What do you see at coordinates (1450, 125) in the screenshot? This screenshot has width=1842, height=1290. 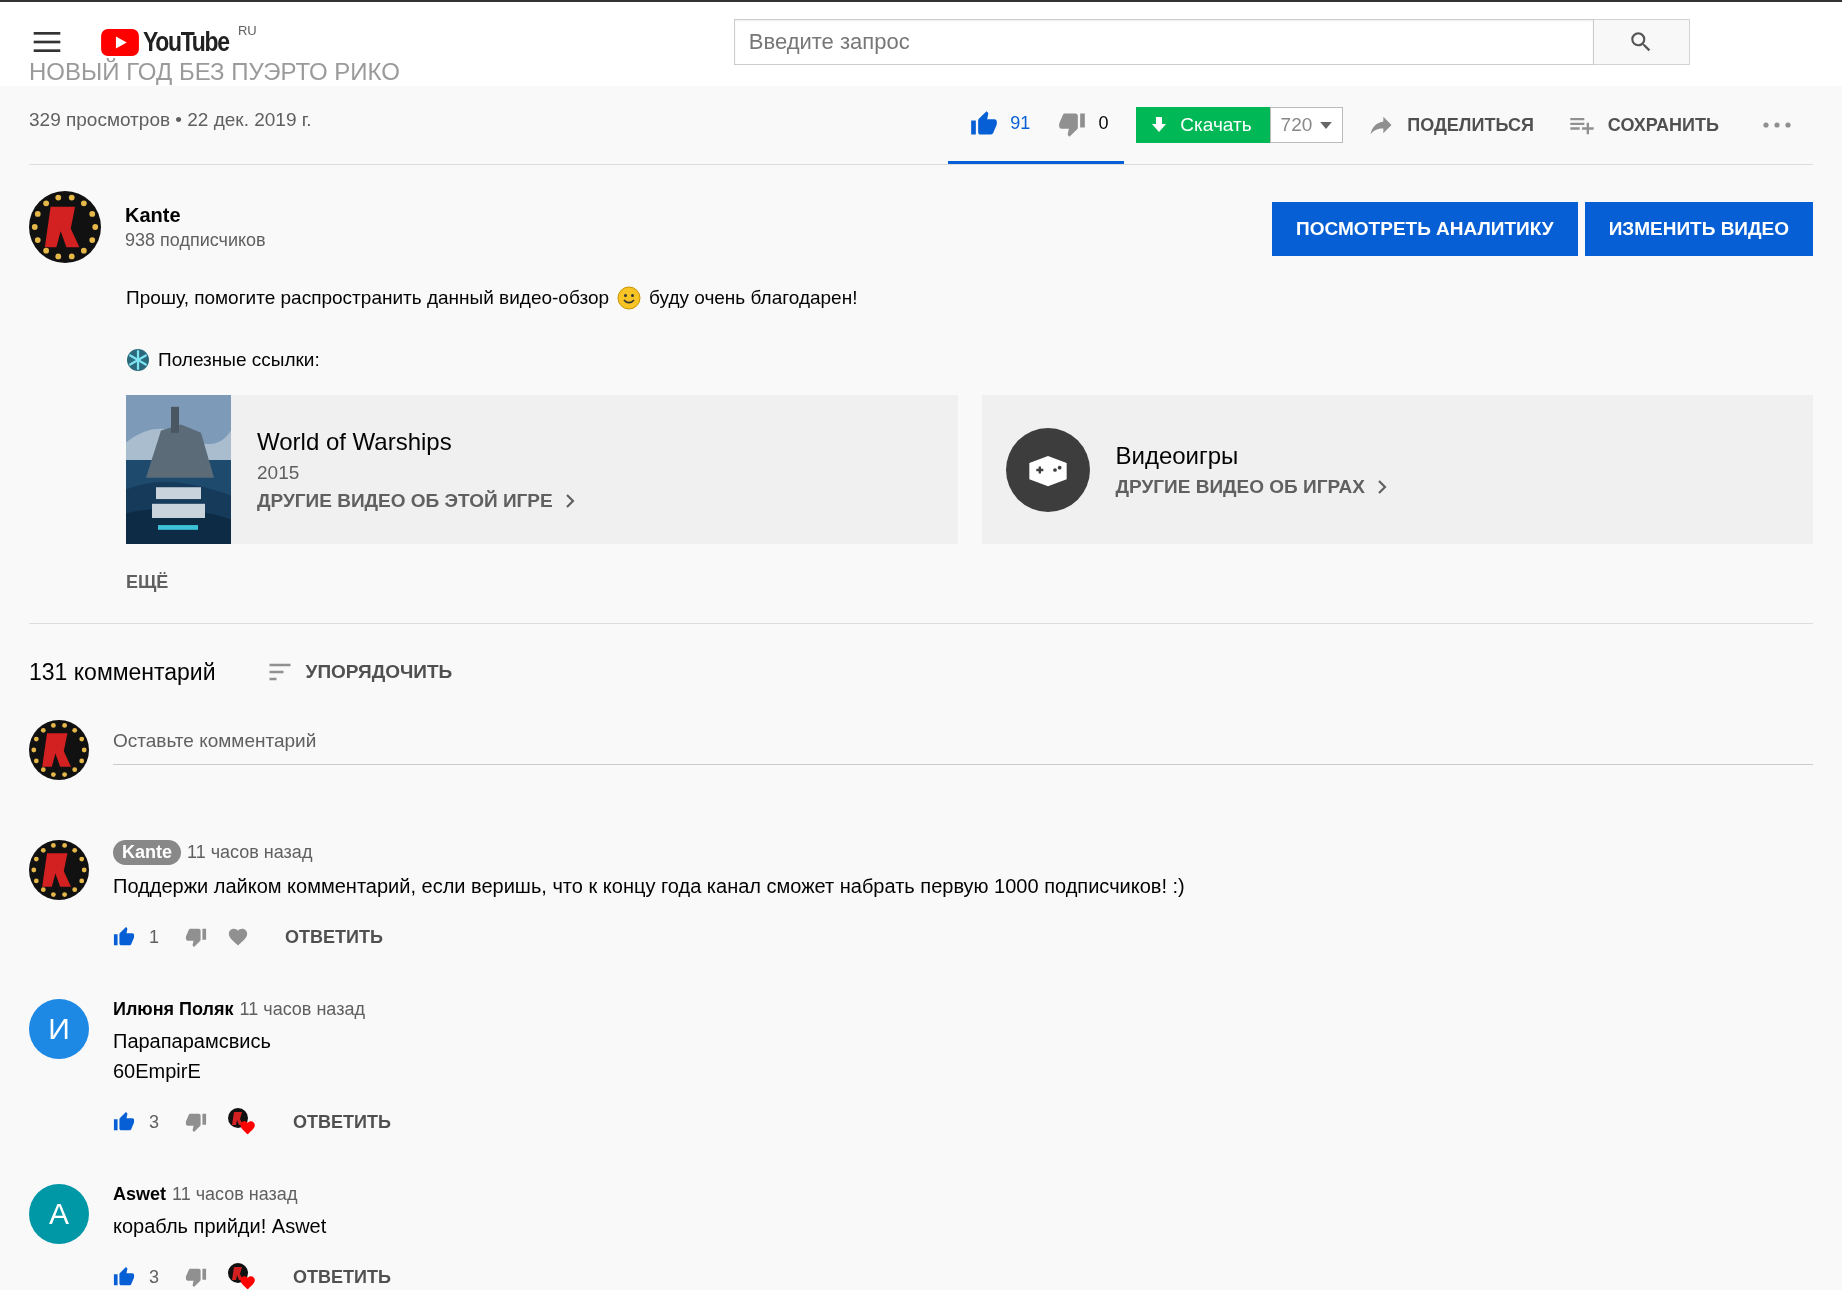 I see `share-button: ПОДЕЛИТЬСЯ` at bounding box center [1450, 125].